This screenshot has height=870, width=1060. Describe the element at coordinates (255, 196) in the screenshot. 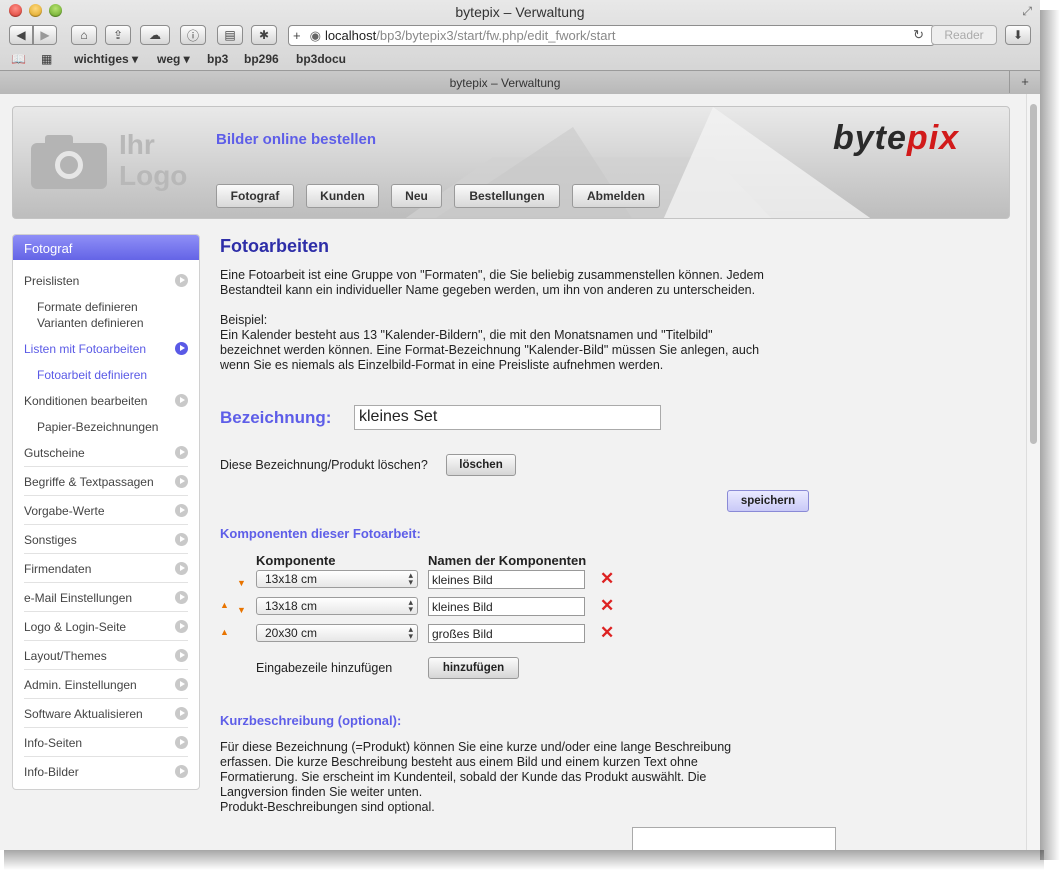

I see `nav-fotograf: Fotograf` at that location.